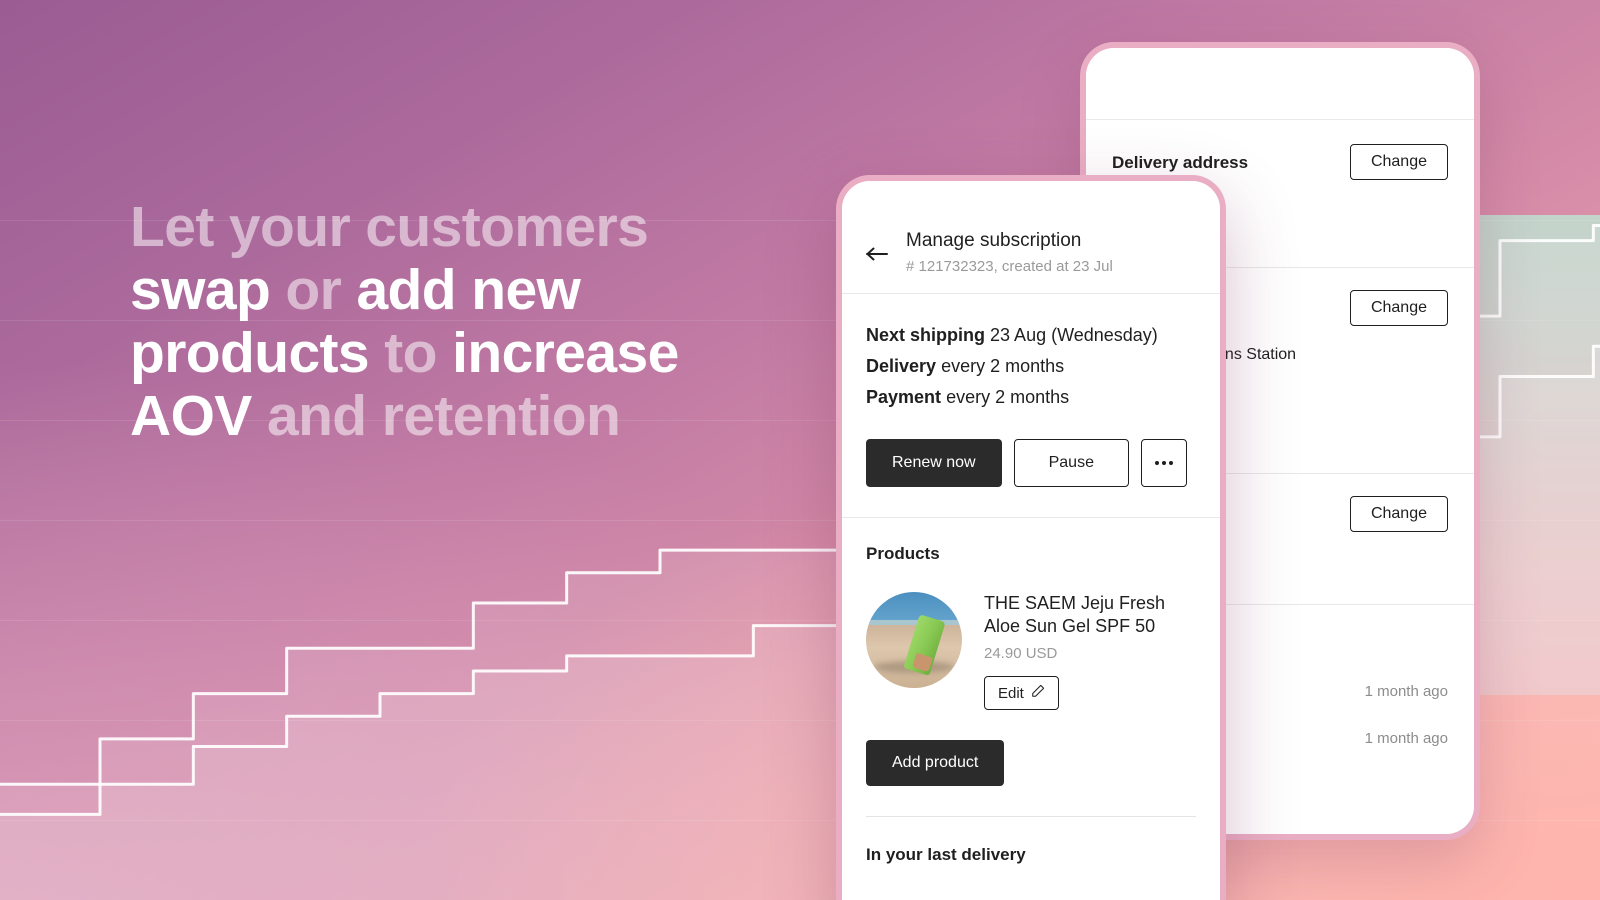 Image resolution: width=1600 pixels, height=900 pixels. I want to click on headline-segment-strong: products, so click(257, 352).